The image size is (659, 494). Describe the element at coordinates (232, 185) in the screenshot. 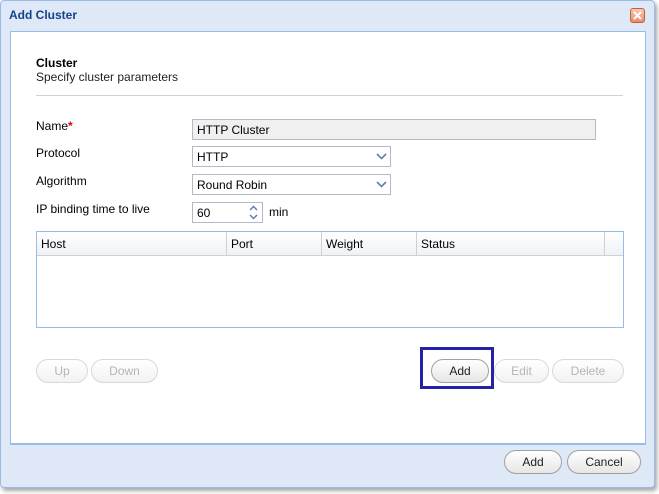

I see `algorithm-select-value: Round Robin` at that location.